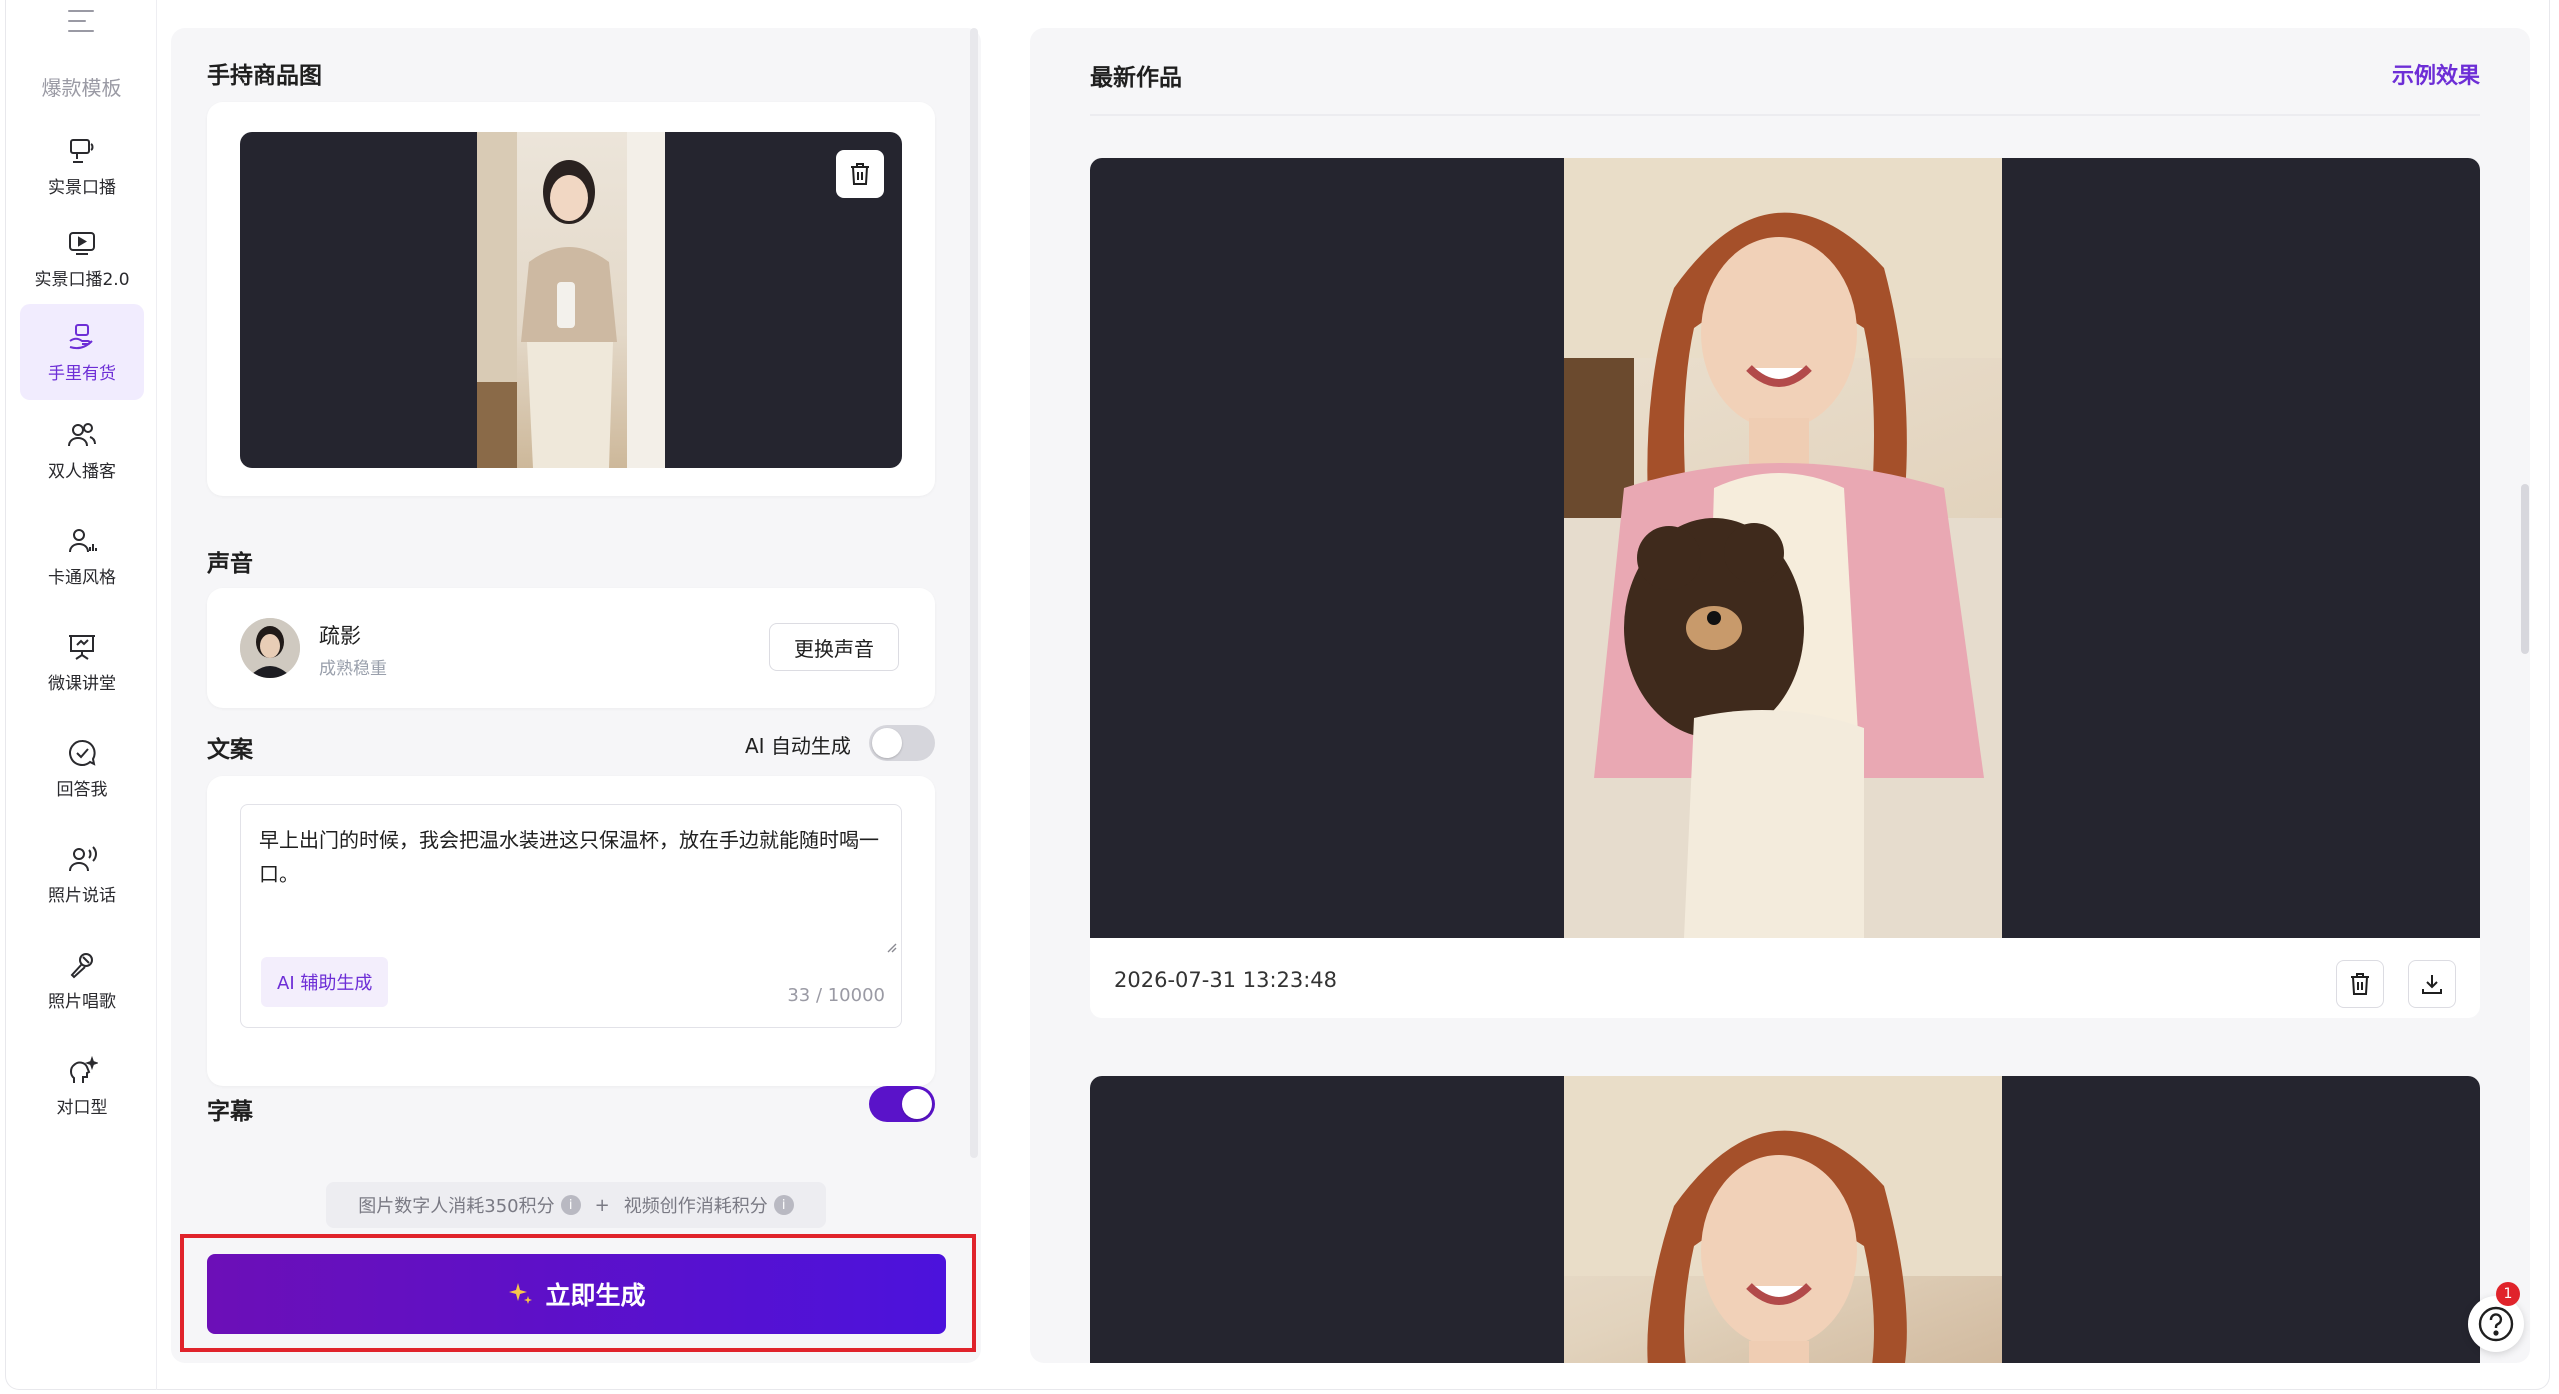  I want to click on question-icon, so click(2496, 1324).